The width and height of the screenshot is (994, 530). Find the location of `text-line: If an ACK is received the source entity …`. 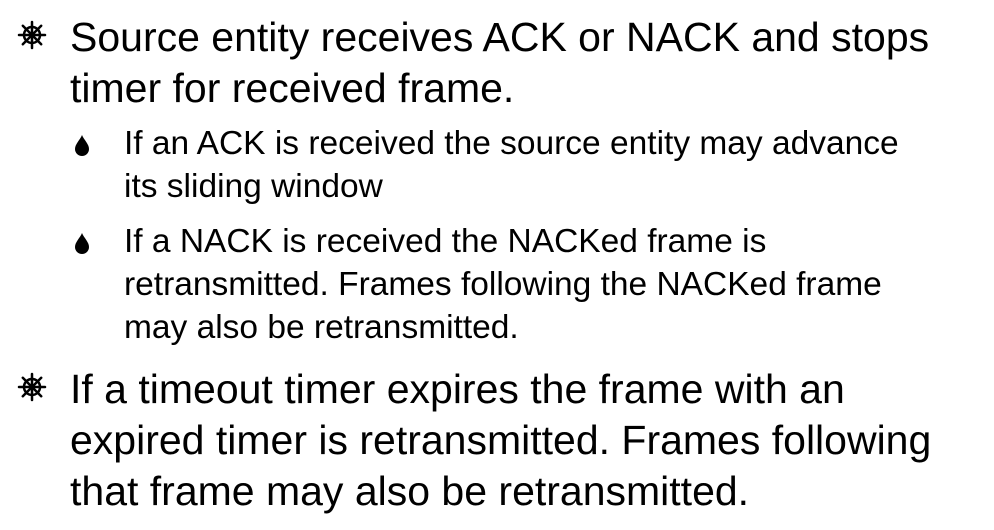

text-line: If an ACK is received the source entity … is located at coordinates (511, 143).